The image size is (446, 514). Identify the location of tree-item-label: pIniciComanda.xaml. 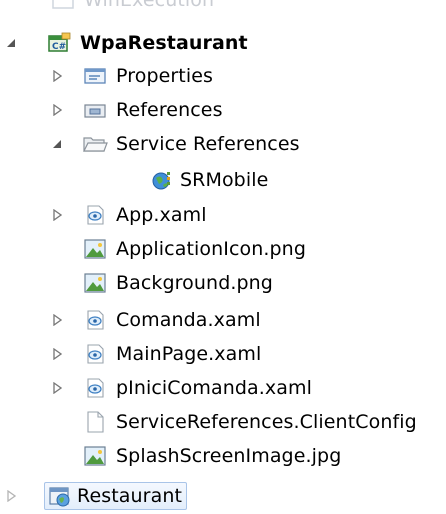
(214, 388).